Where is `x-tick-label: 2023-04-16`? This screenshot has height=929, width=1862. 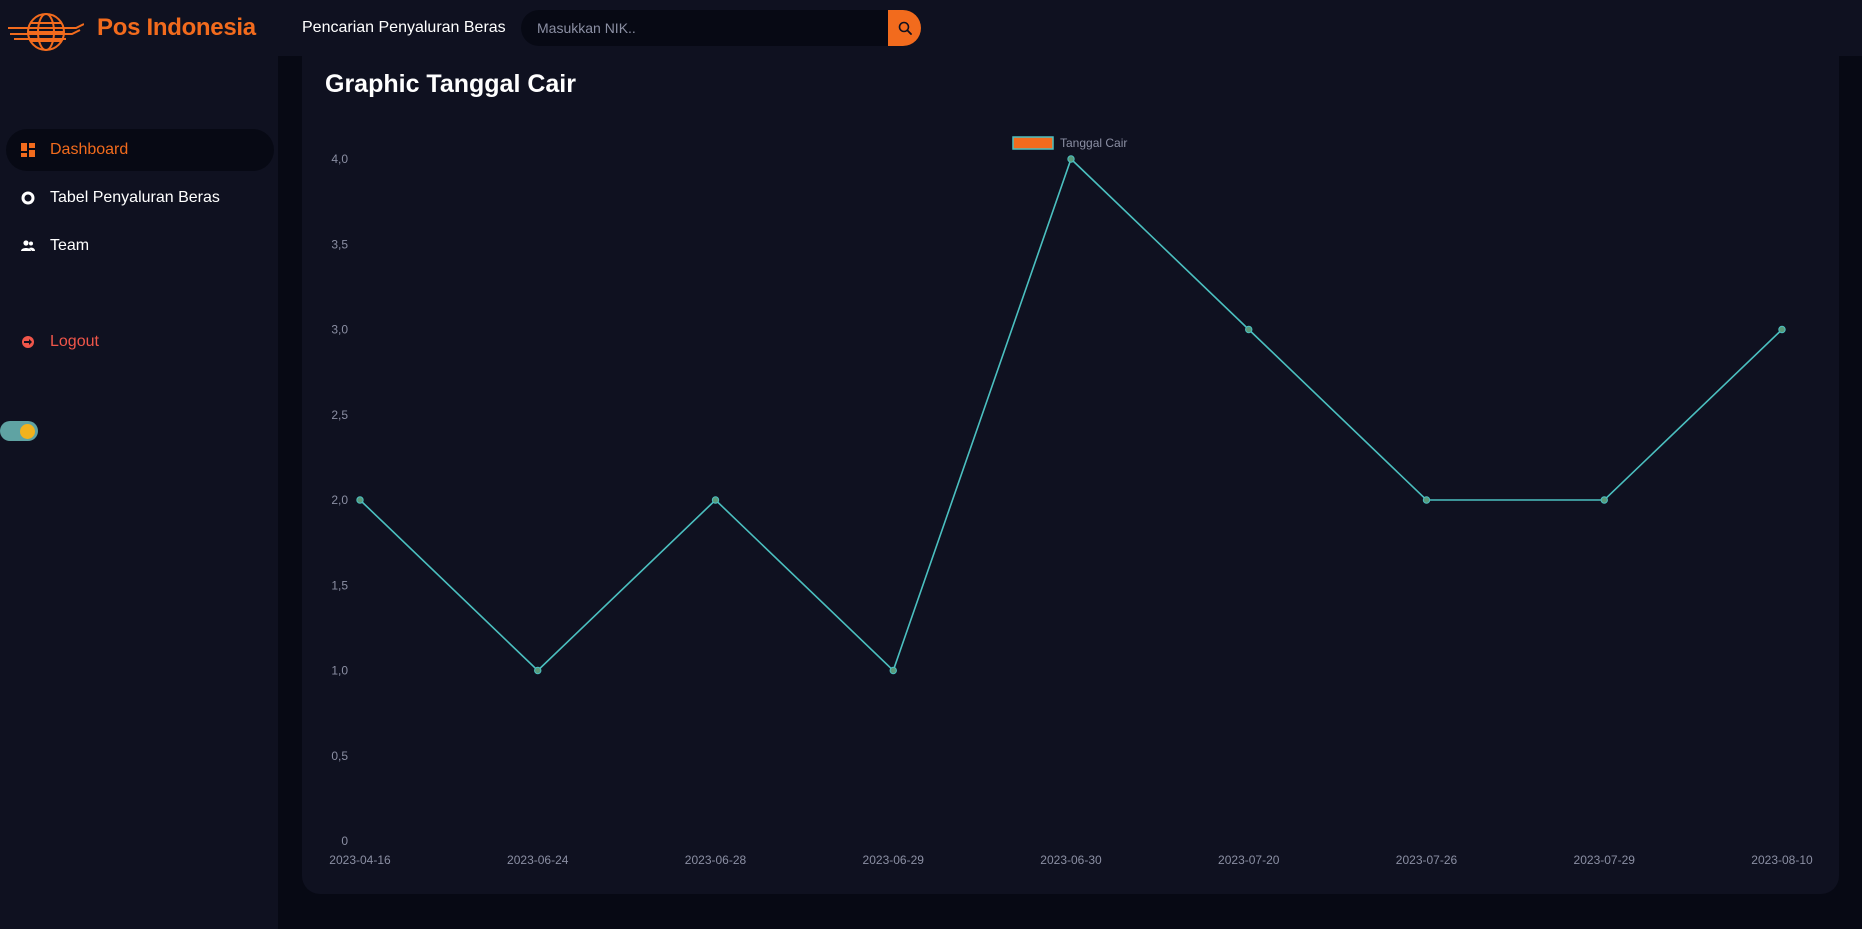
x-tick-label: 2023-04-16 is located at coordinates (360, 860).